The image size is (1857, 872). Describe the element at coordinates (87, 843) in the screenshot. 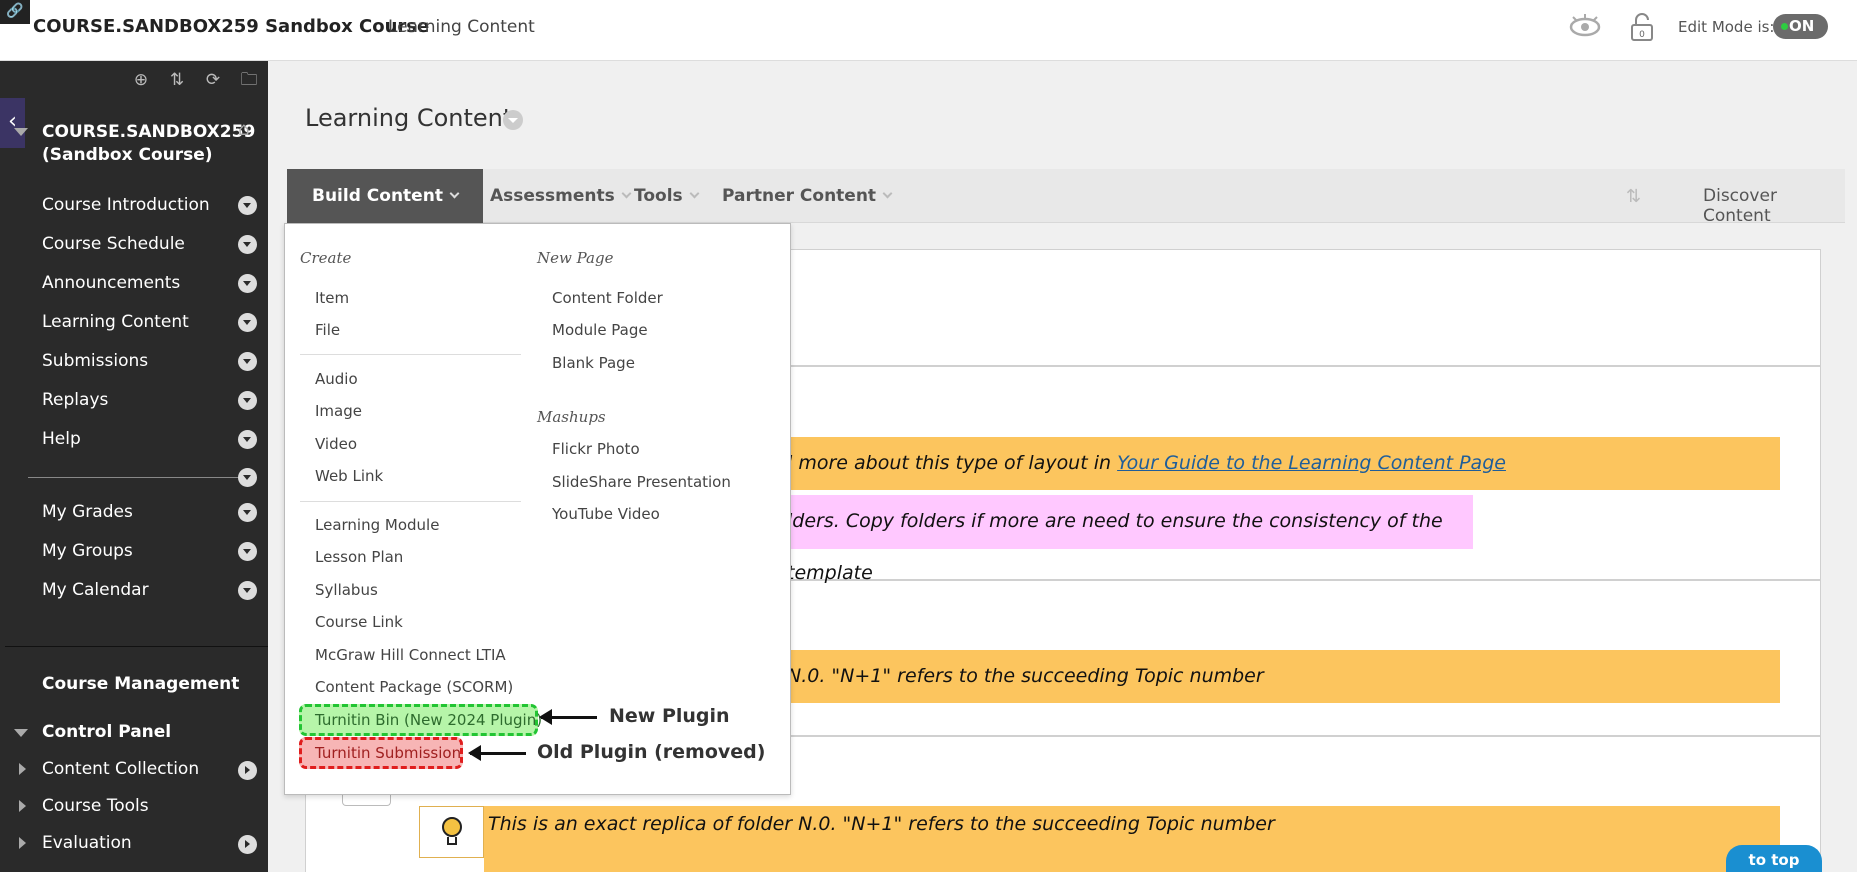

I see `sidebar-item-evaluation: Evaluation` at that location.